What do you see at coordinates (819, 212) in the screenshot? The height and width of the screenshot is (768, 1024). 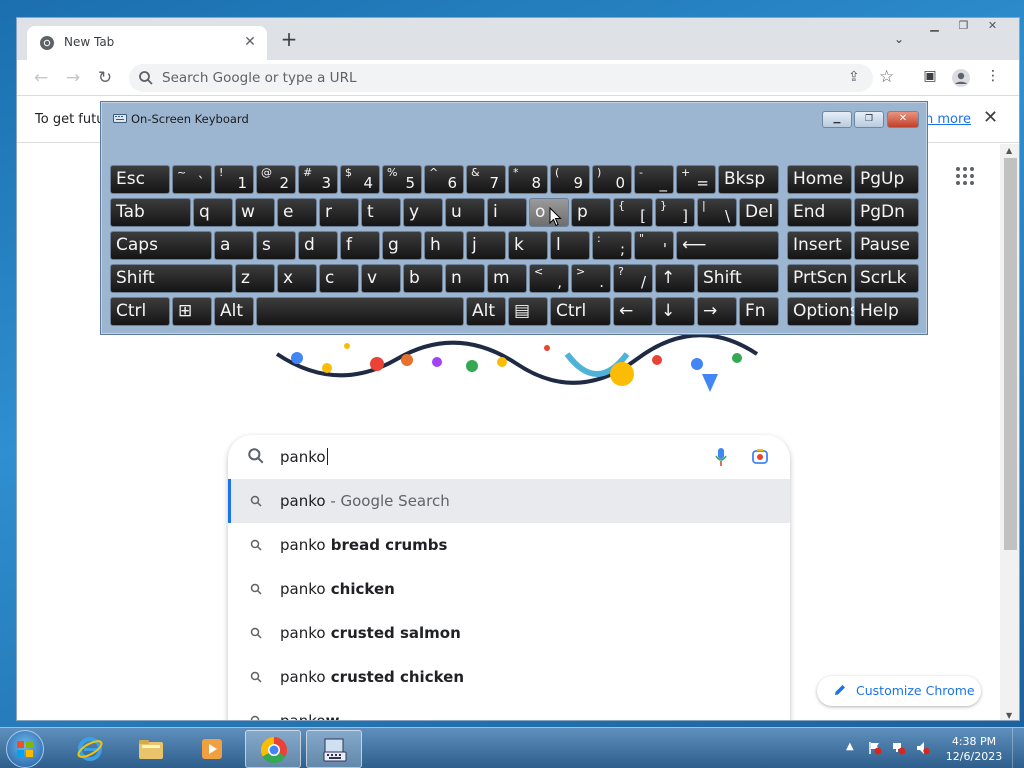 I see `key-end: End` at bounding box center [819, 212].